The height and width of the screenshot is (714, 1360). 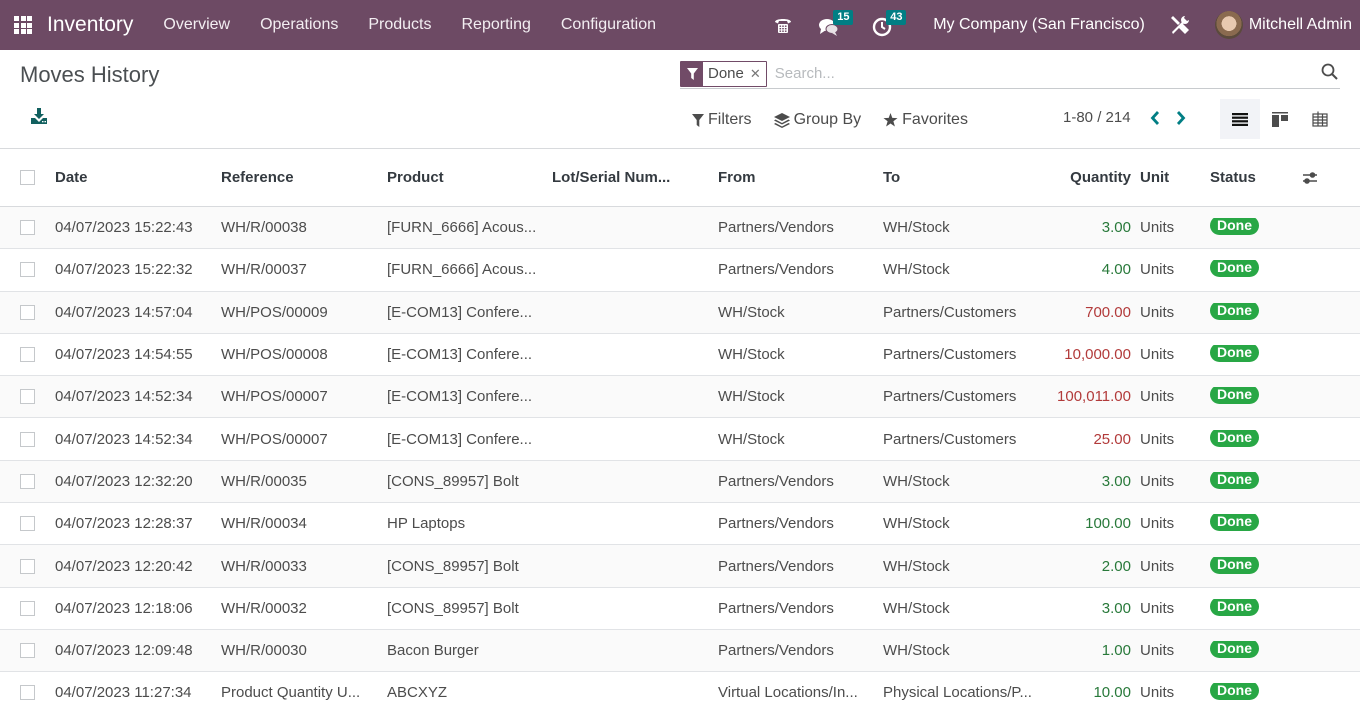 I want to click on cell-date: 04/07/2023 15:22:32, so click(x=124, y=270).